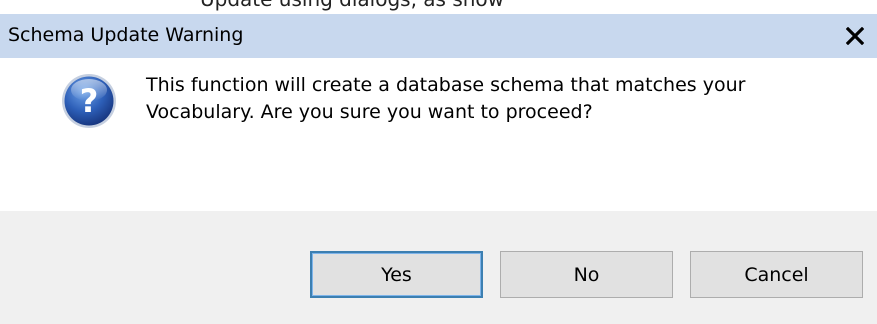 The image size is (877, 324). What do you see at coordinates (352, 5) in the screenshot?
I see `background-text: Update using dialogs, as show` at bounding box center [352, 5].